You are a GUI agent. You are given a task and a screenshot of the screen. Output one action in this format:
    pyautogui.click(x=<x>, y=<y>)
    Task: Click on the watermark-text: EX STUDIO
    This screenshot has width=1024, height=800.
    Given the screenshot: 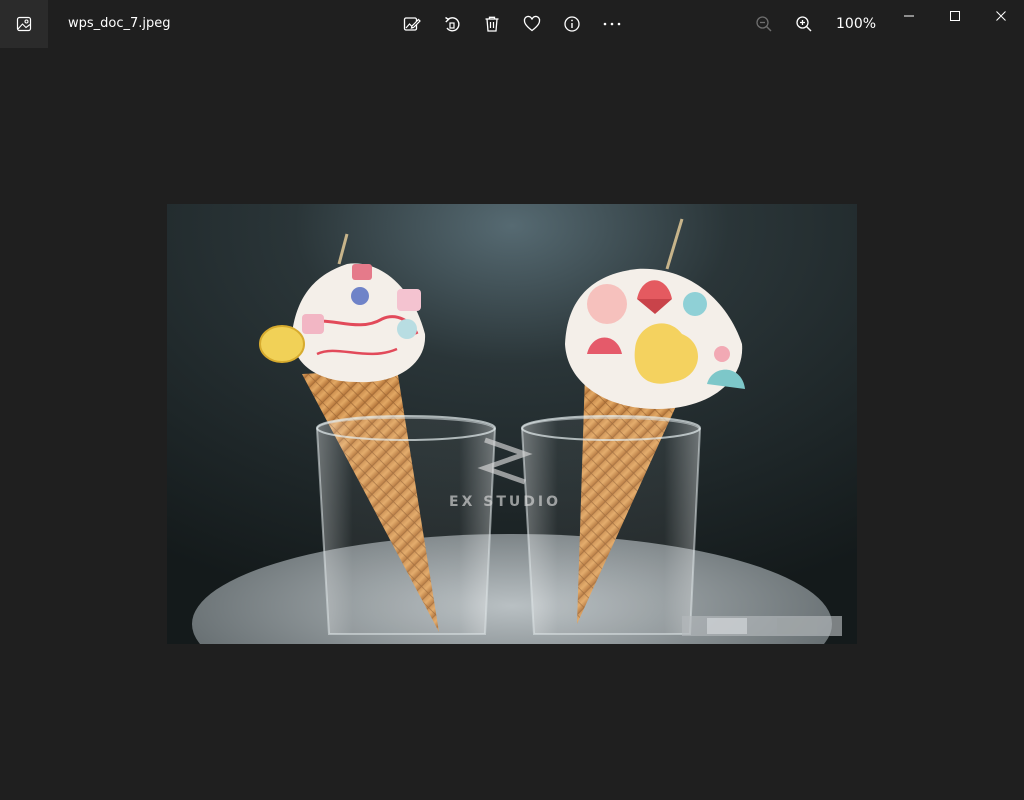 What is the action you would take?
    pyautogui.click(x=505, y=502)
    